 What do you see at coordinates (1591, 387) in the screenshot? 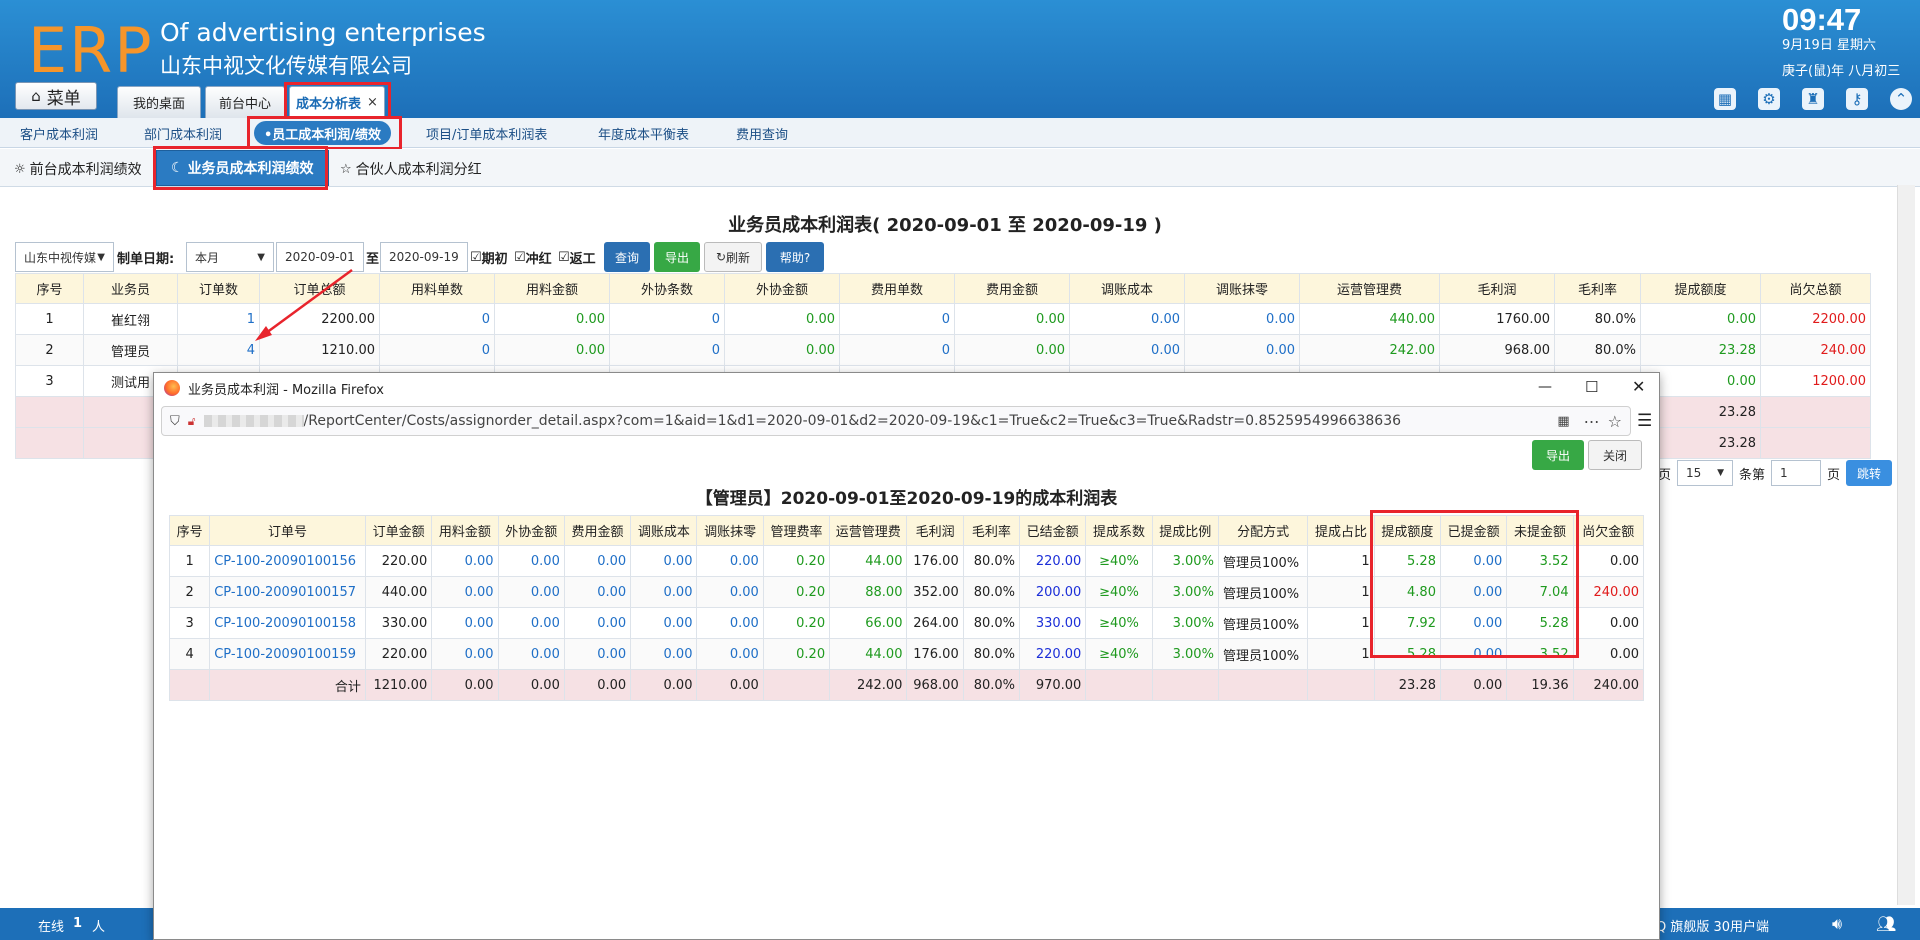
I see `maximize-icon: ☐` at bounding box center [1591, 387].